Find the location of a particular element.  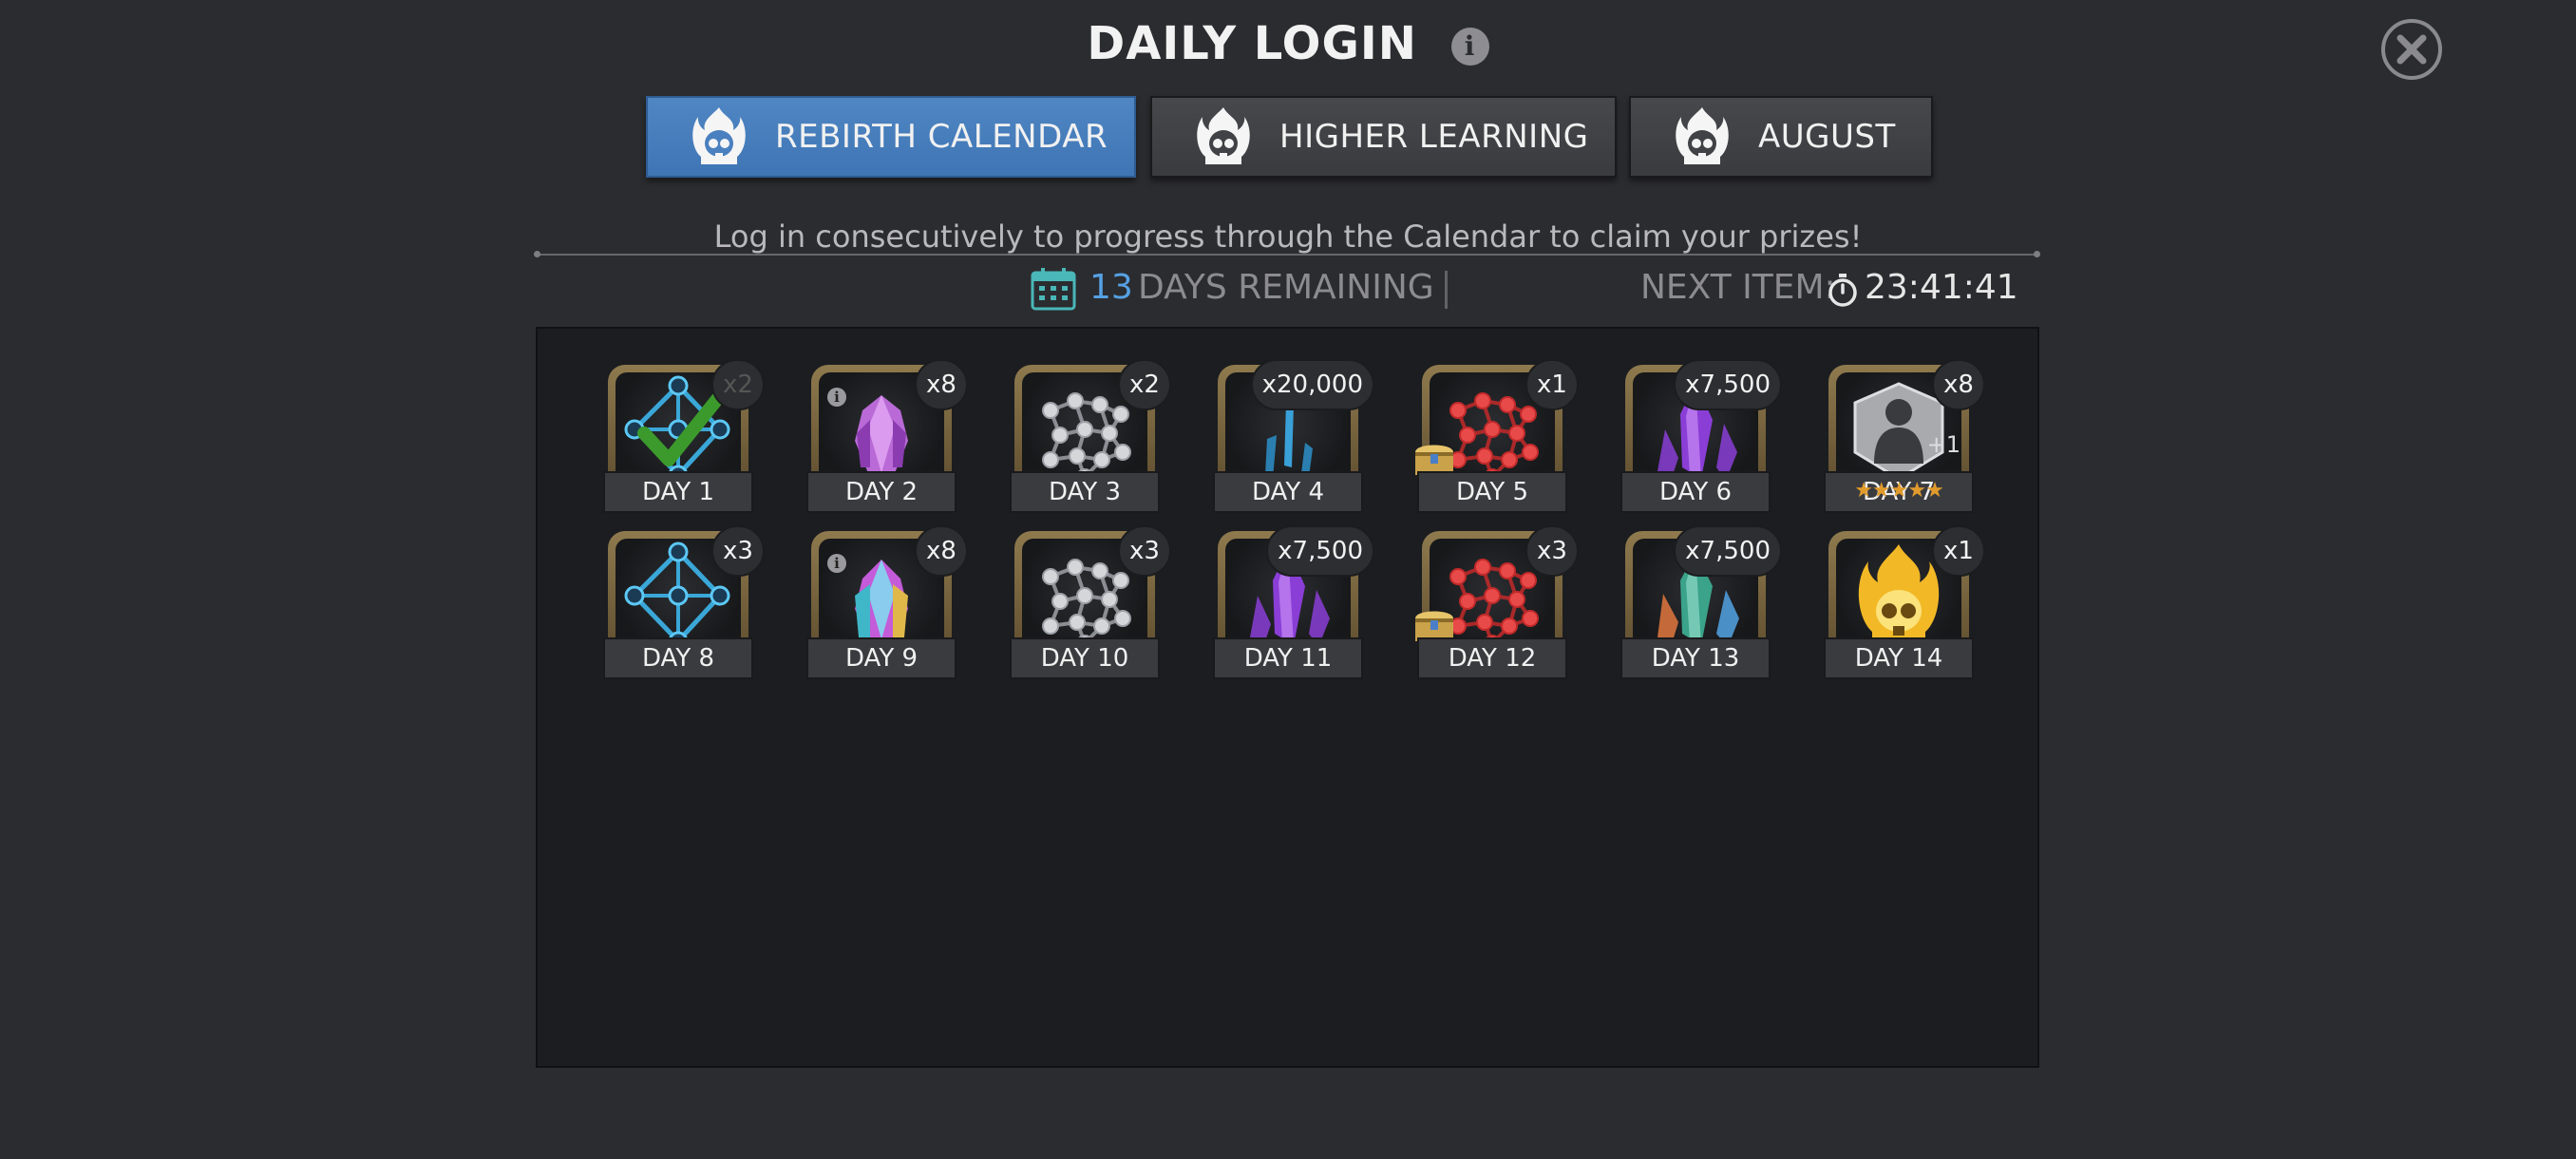

day-label: DAY 14 is located at coordinates (1899, 658).